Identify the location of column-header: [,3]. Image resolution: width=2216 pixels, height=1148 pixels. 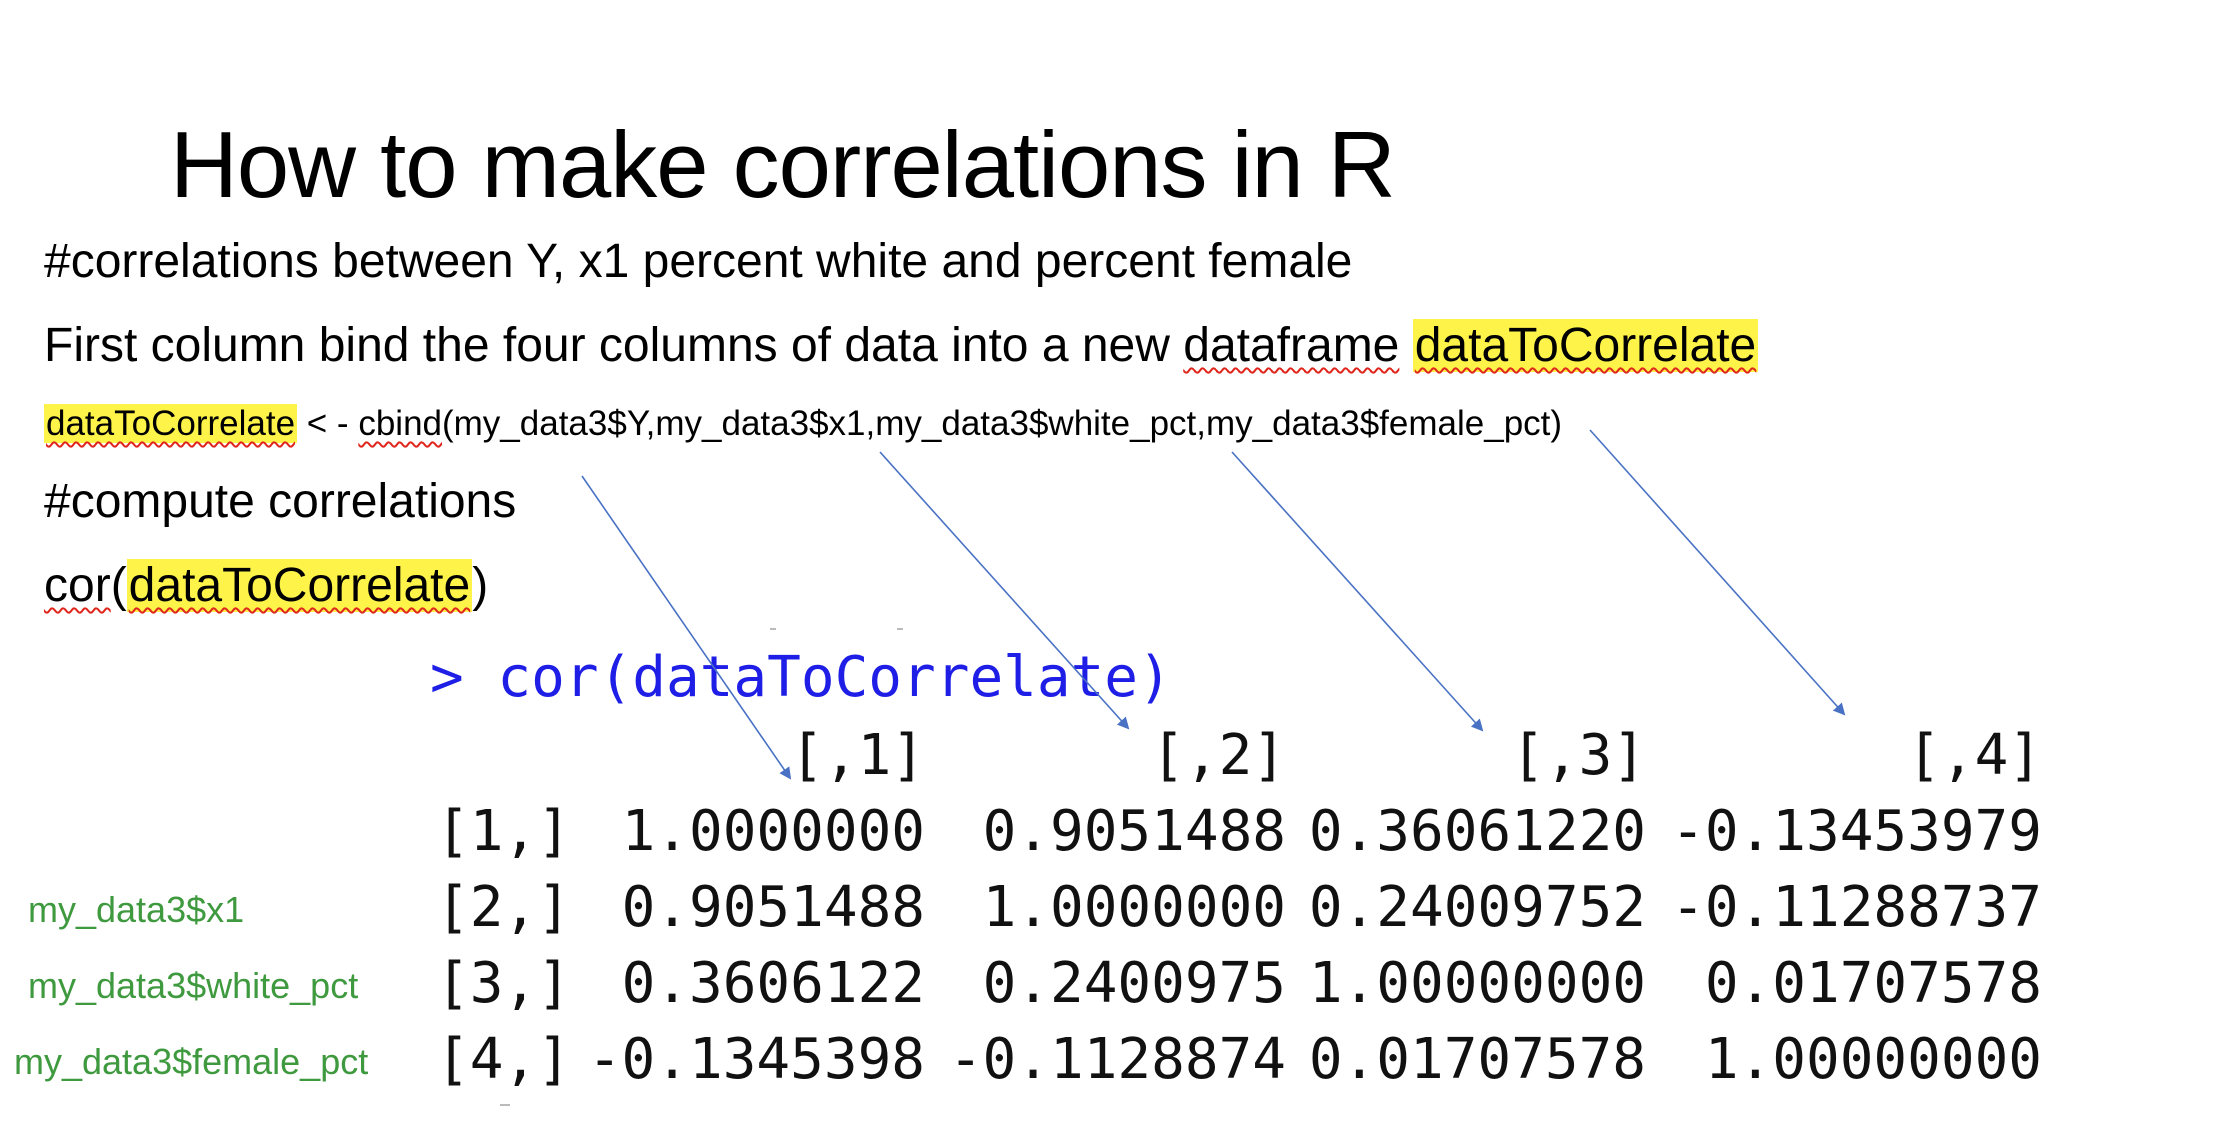
(1578, 755).